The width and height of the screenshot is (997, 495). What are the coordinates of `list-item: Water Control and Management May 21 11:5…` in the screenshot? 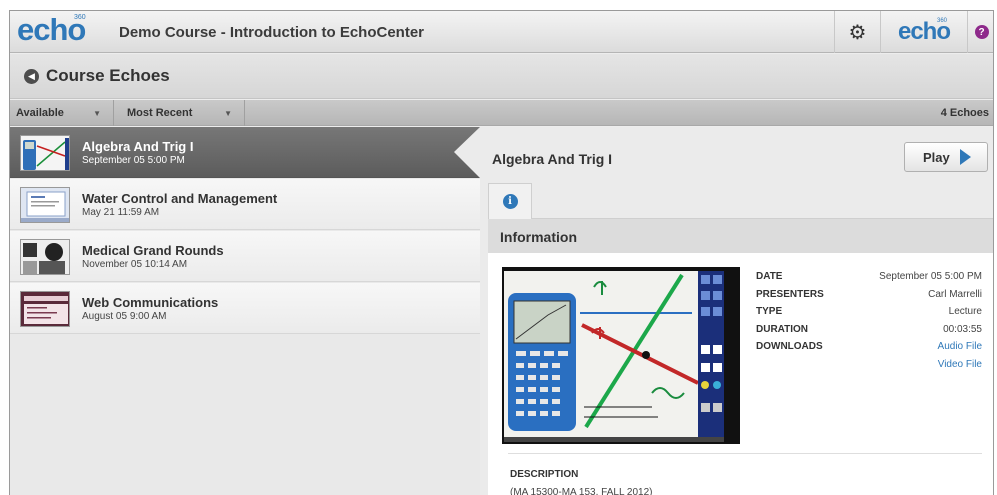 It's located at (245, 204).